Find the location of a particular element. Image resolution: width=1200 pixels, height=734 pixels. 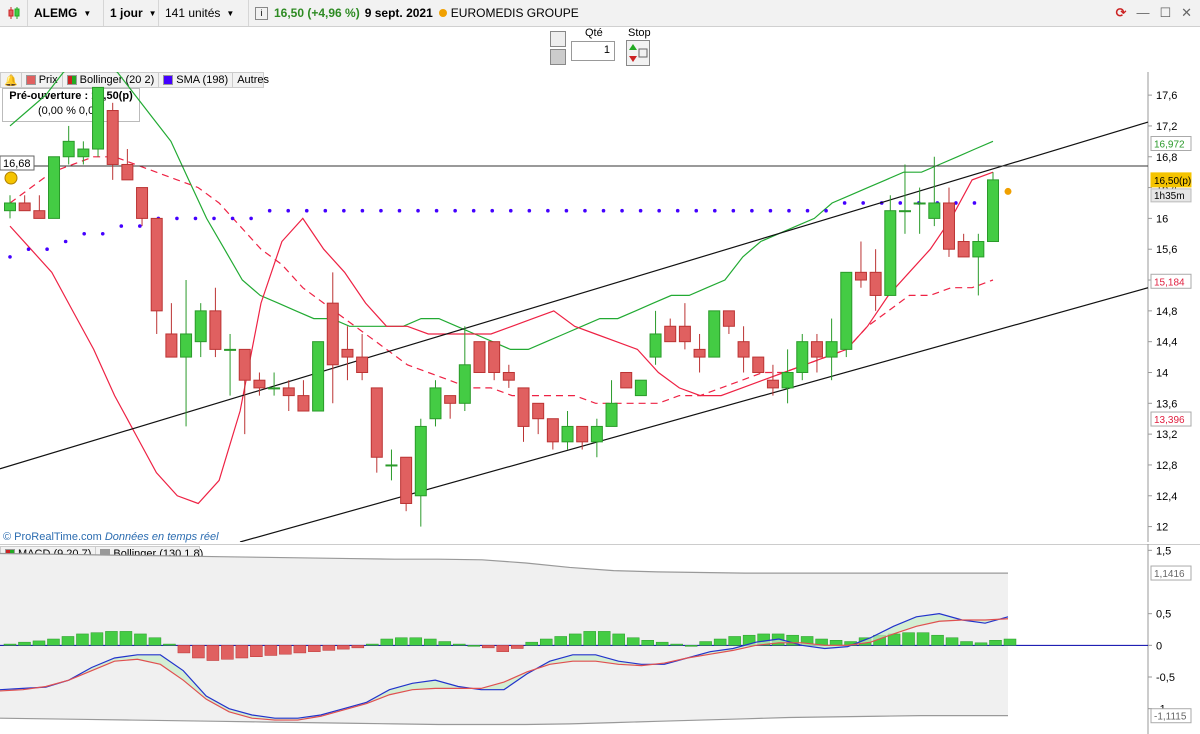

ticker-selector: ALEMG ▼ is located at coordinates (66, 13).